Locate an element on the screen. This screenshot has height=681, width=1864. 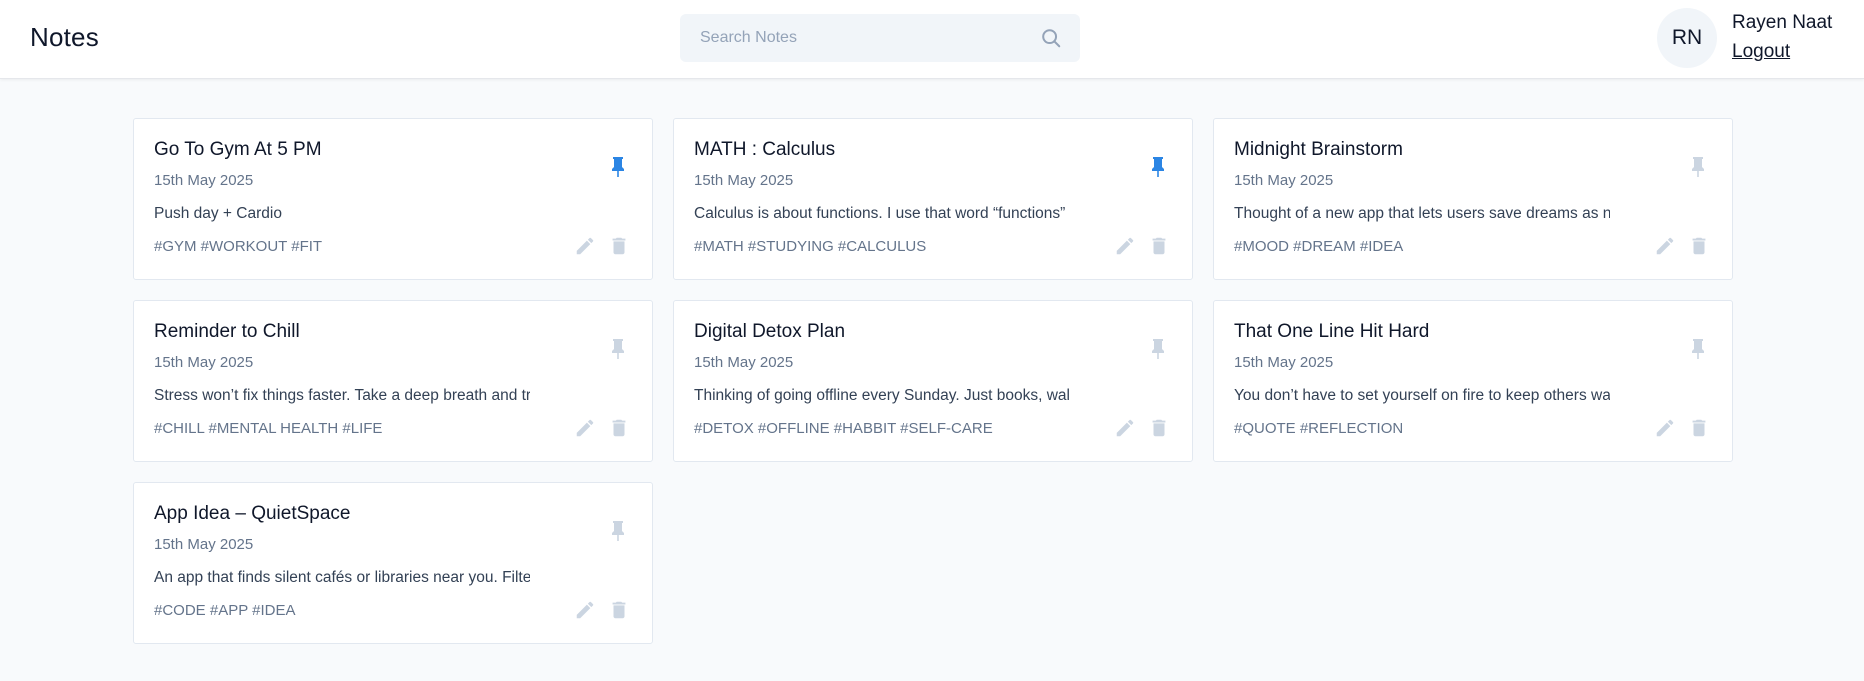
search-bar is located at coordinates (880, 38).